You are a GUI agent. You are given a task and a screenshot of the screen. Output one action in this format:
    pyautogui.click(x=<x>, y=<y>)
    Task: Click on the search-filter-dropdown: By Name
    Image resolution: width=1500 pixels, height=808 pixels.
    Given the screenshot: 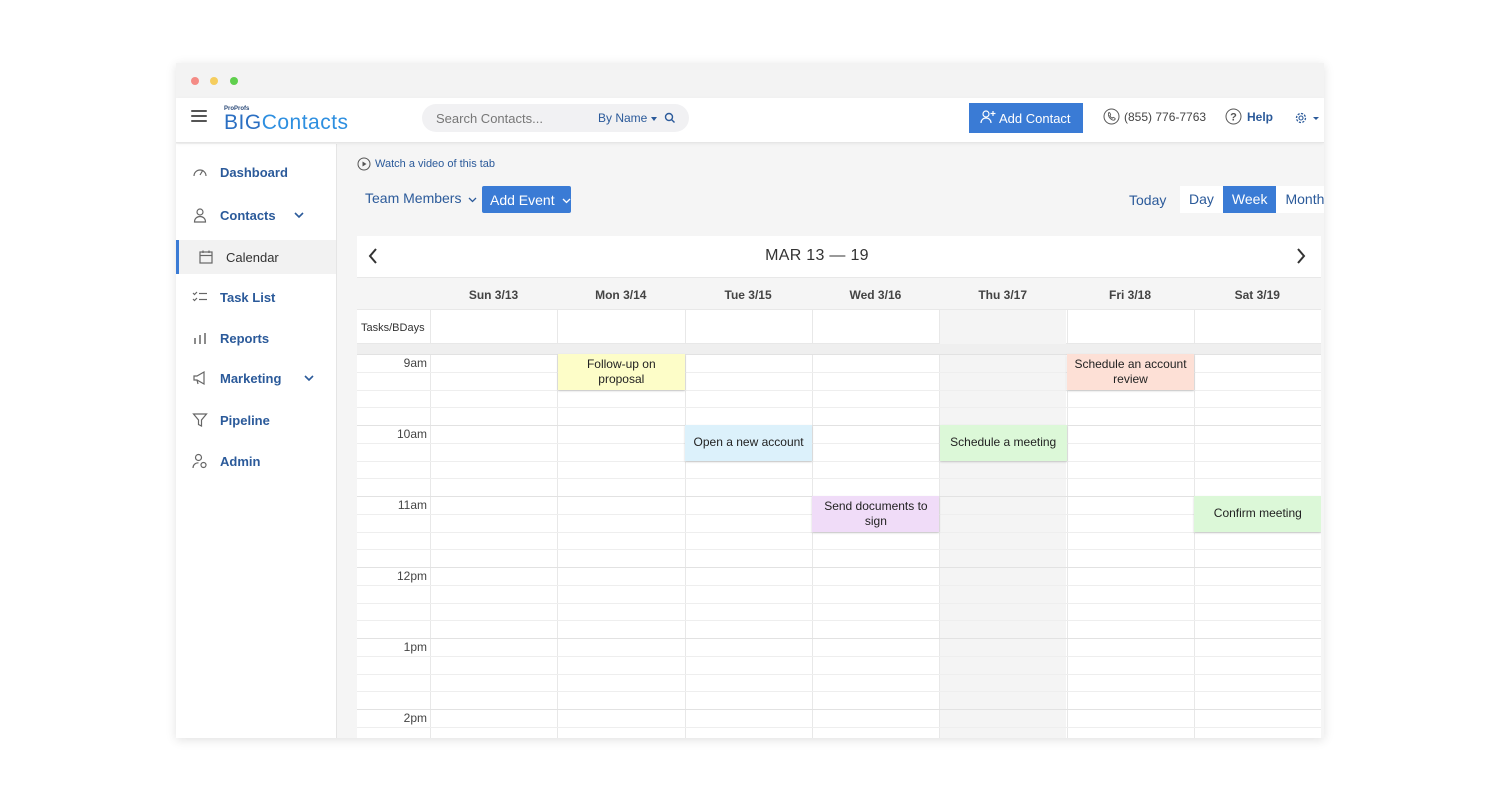 What is the action you would take?
    pyautogui.click(x=628, y=118)
    